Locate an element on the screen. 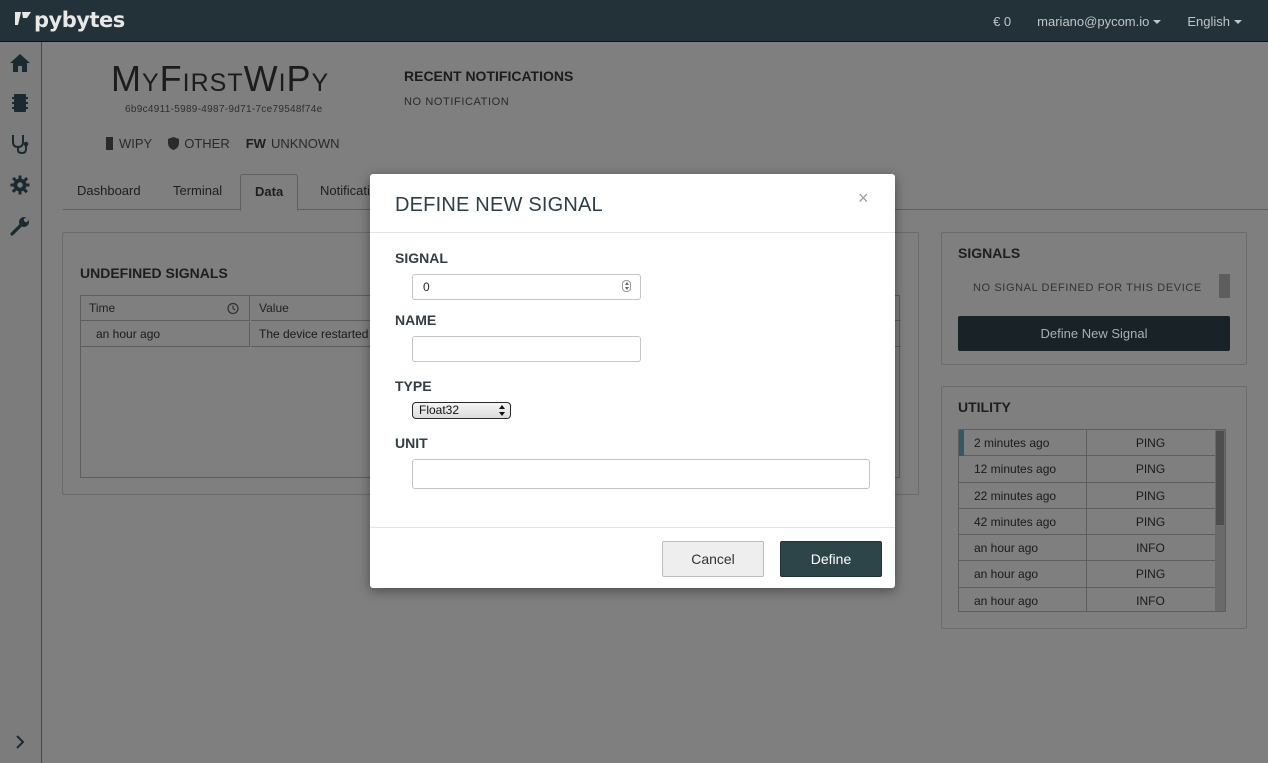 The height and width of the screenshot is (763, 1268). language-label: English is located at coordinates (1208, 21).